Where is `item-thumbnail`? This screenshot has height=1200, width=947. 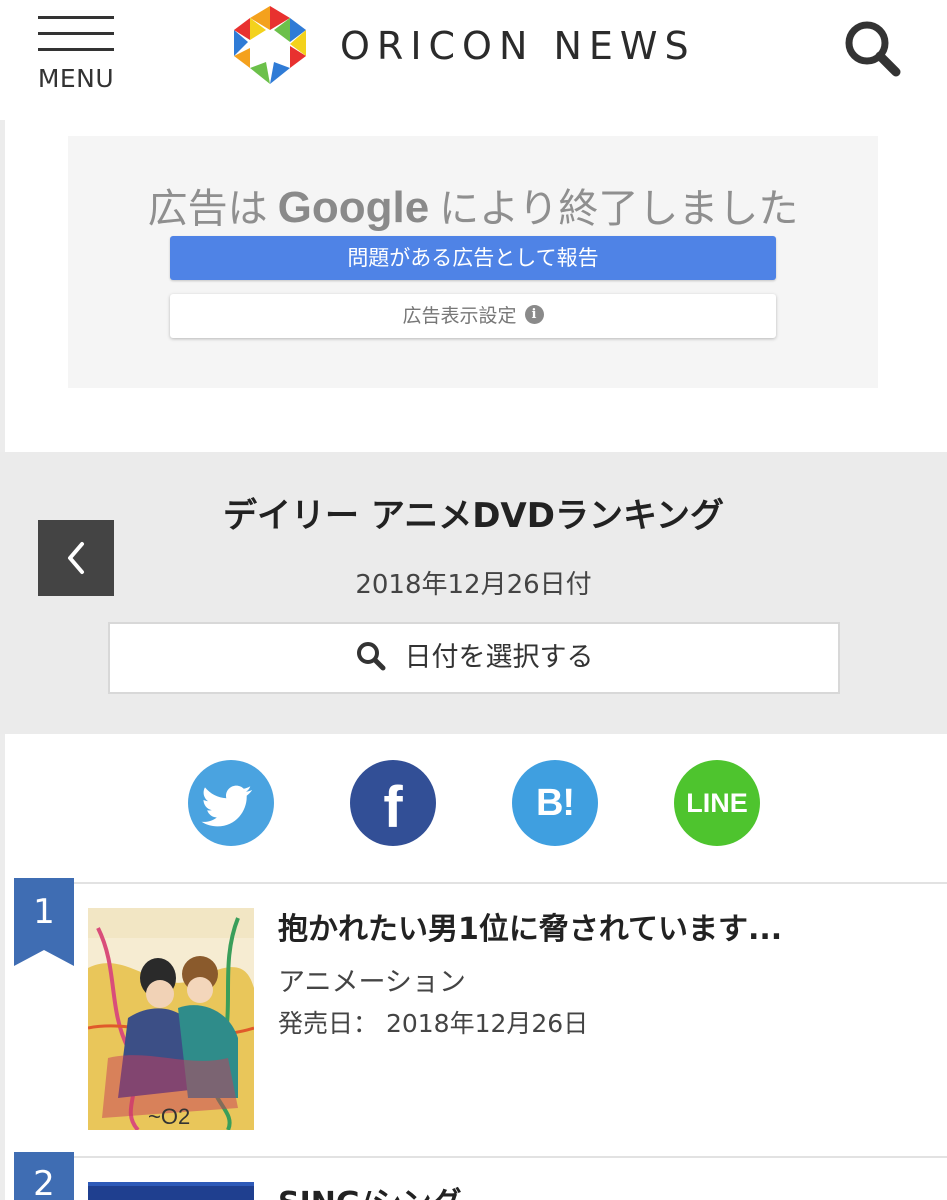 item-thumbnail is located at coordinates (171, 1191).